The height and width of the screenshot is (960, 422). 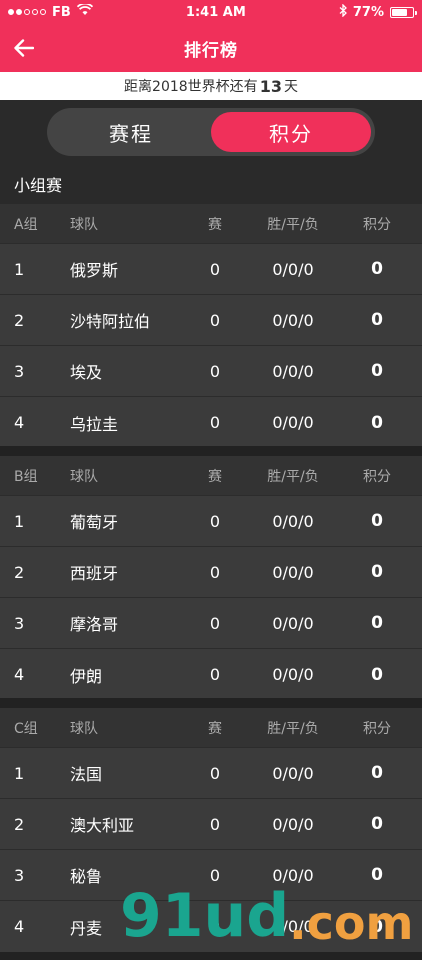 What do you see at coordinates (191, 87) in the screenshot?
I see `countdown-prefix: 距离2018世界杯还有` at bounding box center [191, 87].